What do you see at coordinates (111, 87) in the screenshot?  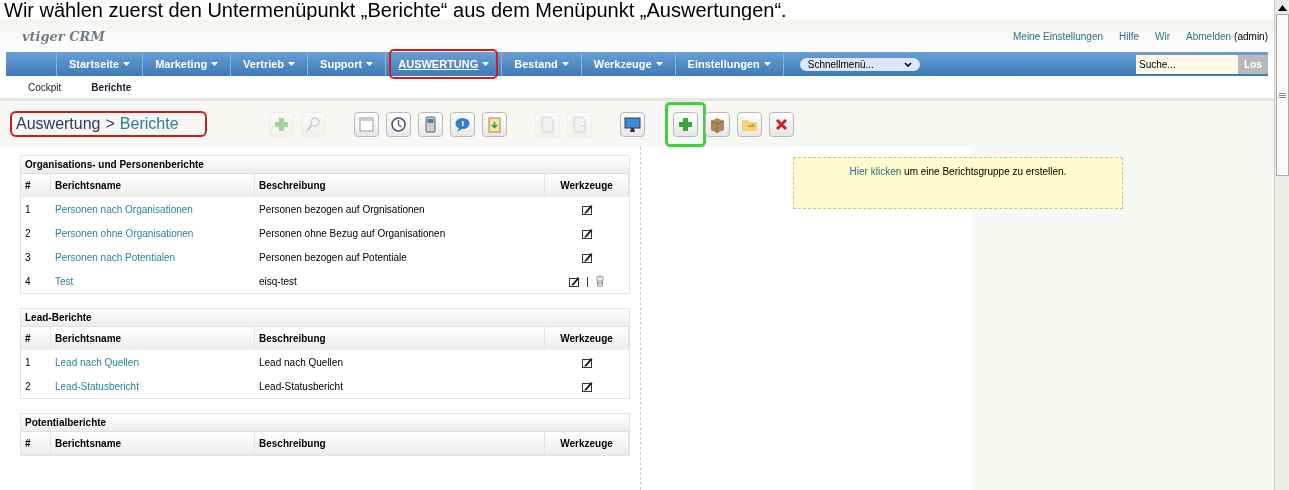 I see `submenu-item: Berichte` at bounding box center [111, 87].